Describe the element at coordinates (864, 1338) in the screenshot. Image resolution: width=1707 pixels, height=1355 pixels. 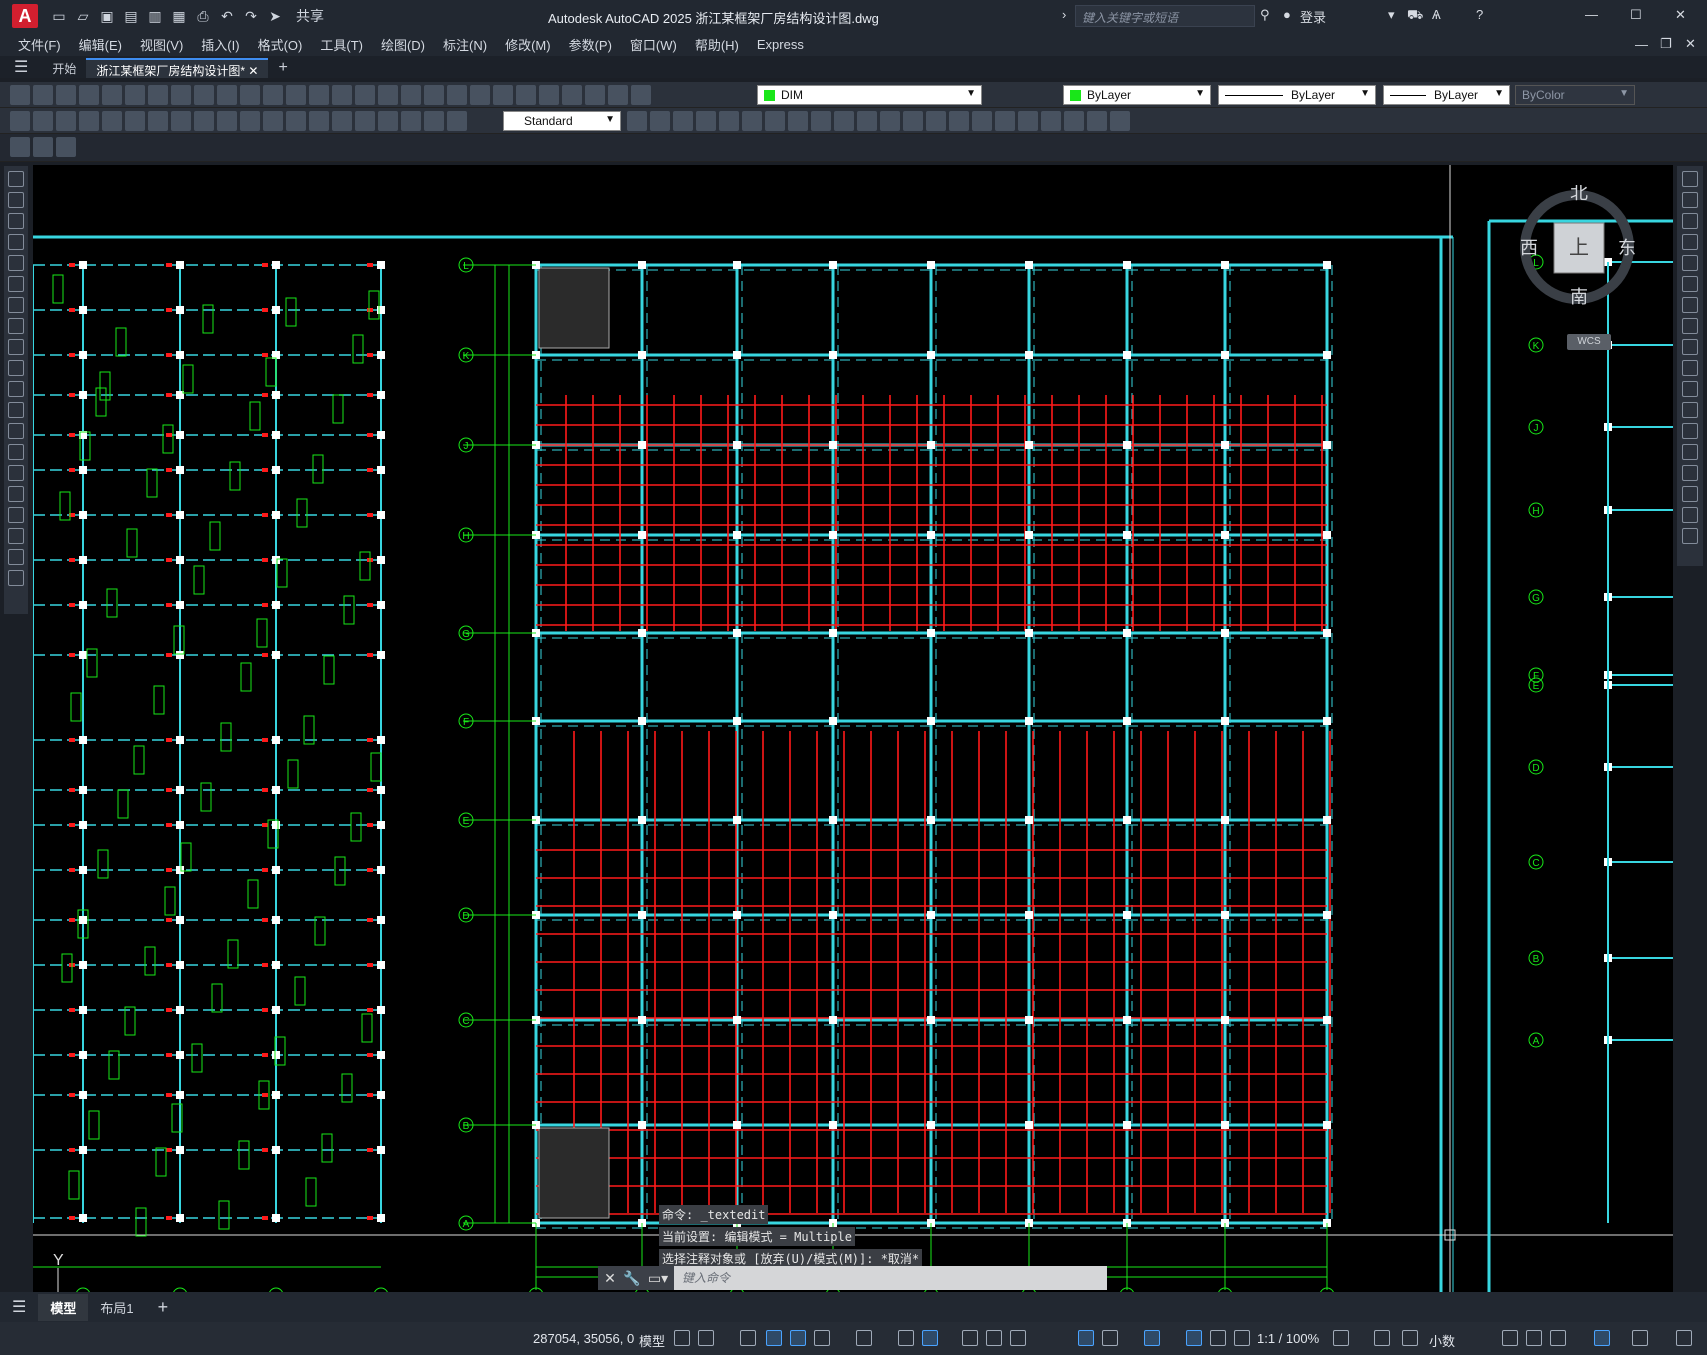
I see `isodraft-icon` at that location.